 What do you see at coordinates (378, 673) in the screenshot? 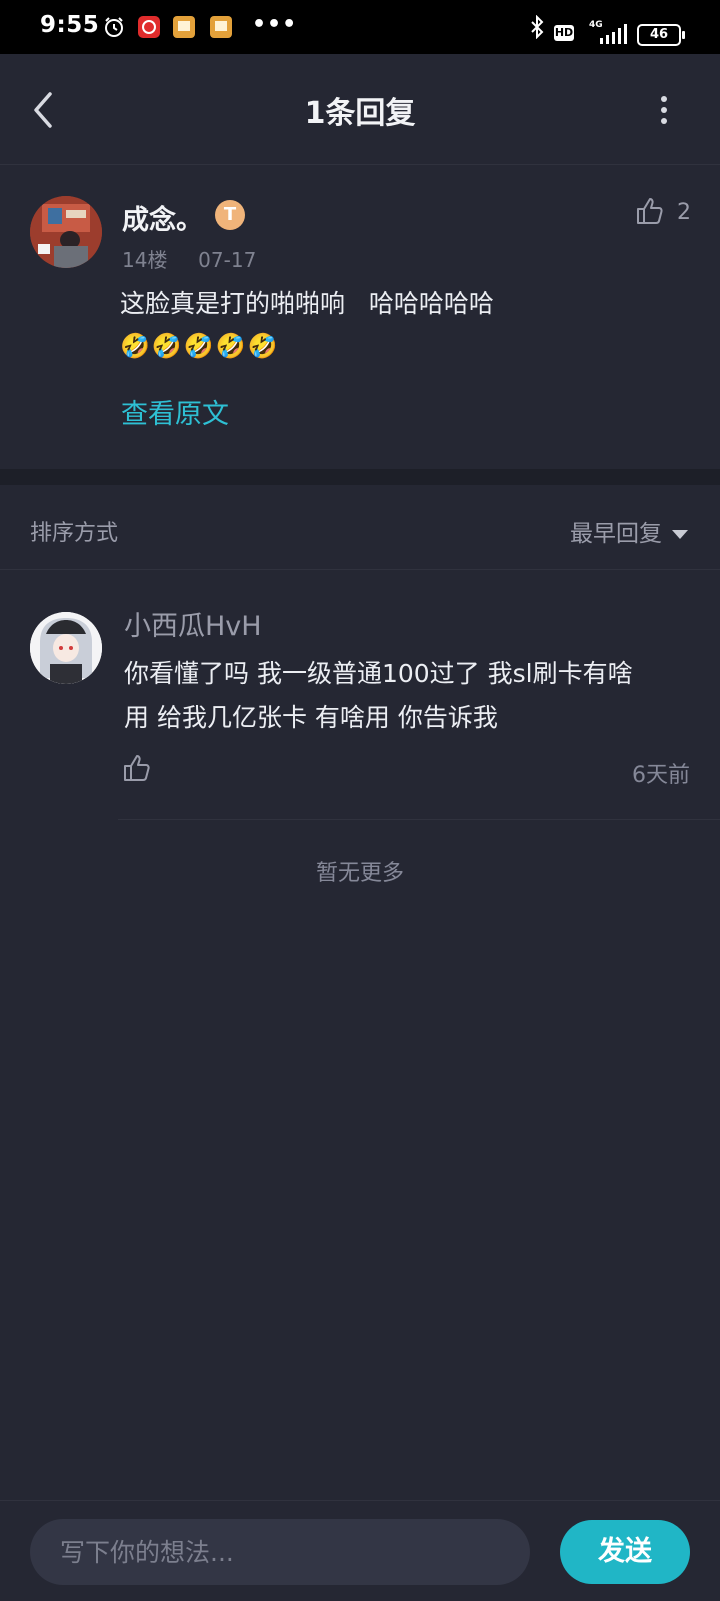
I see `reply-text-line1: 你看懂了吗 我一级普通100过了 我sl刷卡有啥` at bounding box center [378, 673].